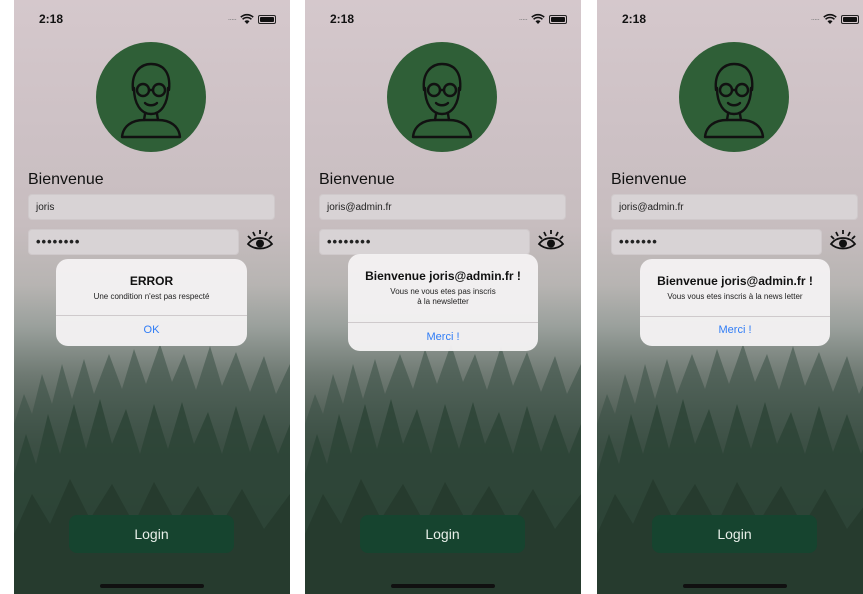  Describe the element at coordinates (716, 242) in the screenshot. I see `password-input: •••••••` at that location.